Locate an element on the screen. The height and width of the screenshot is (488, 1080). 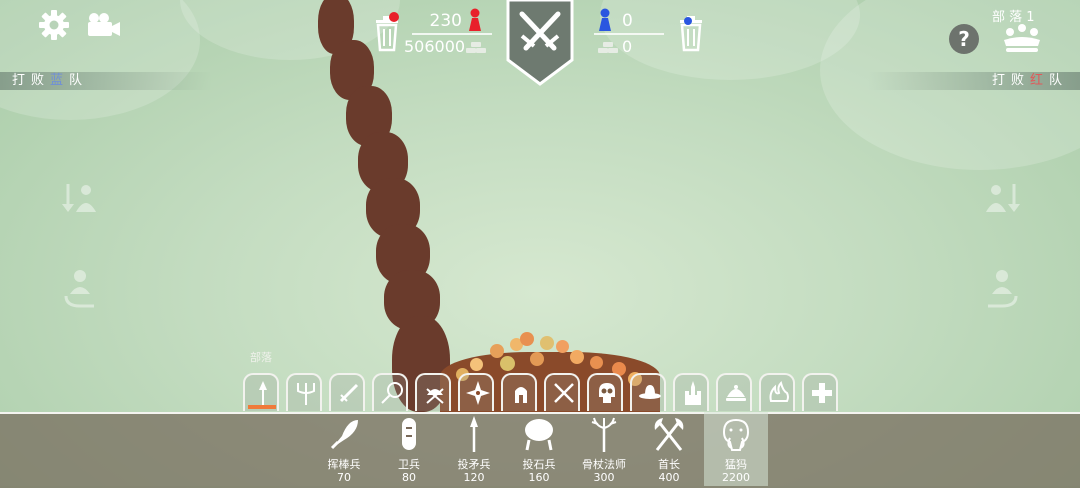
boulder-thrower-icon is located at coordinates (539, 435).